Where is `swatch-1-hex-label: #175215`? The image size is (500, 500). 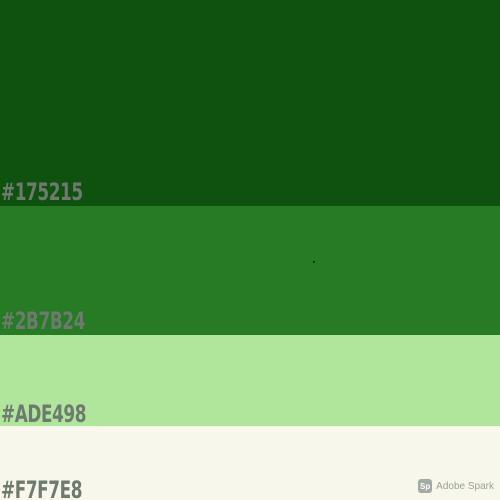 swatch-1-hex-label: #175215 is located at coordinates (42, 192).